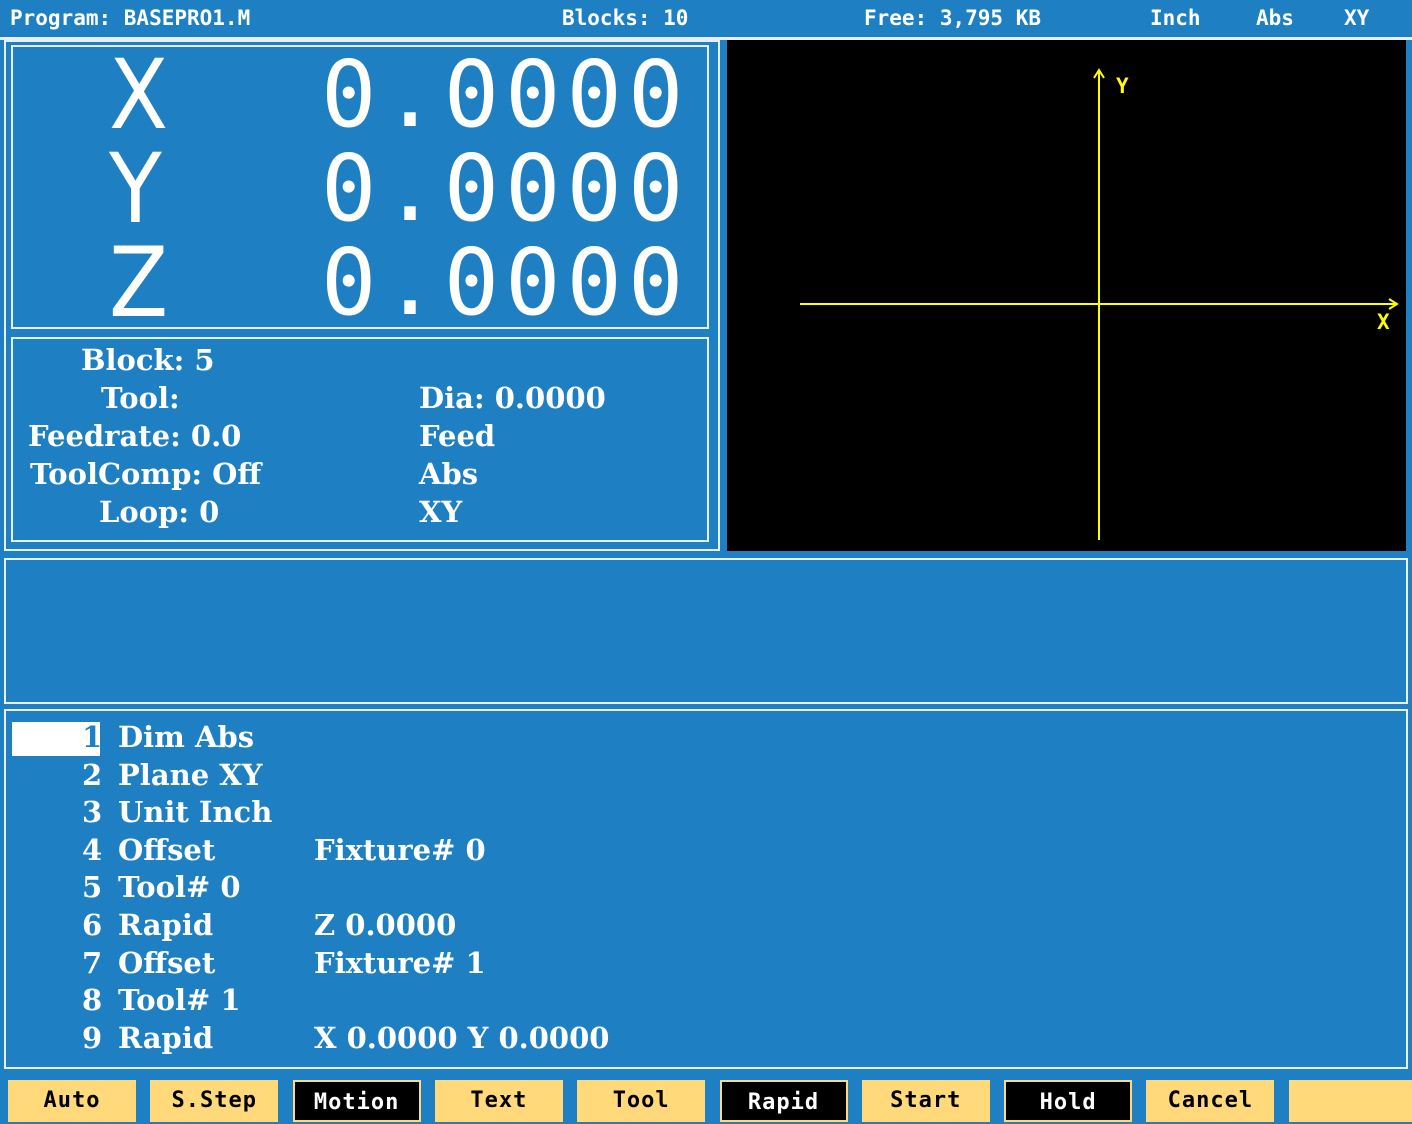  Describe the element at coordinates (1350, 1101) in the screenshot. I see `softkey-blank` at that location.